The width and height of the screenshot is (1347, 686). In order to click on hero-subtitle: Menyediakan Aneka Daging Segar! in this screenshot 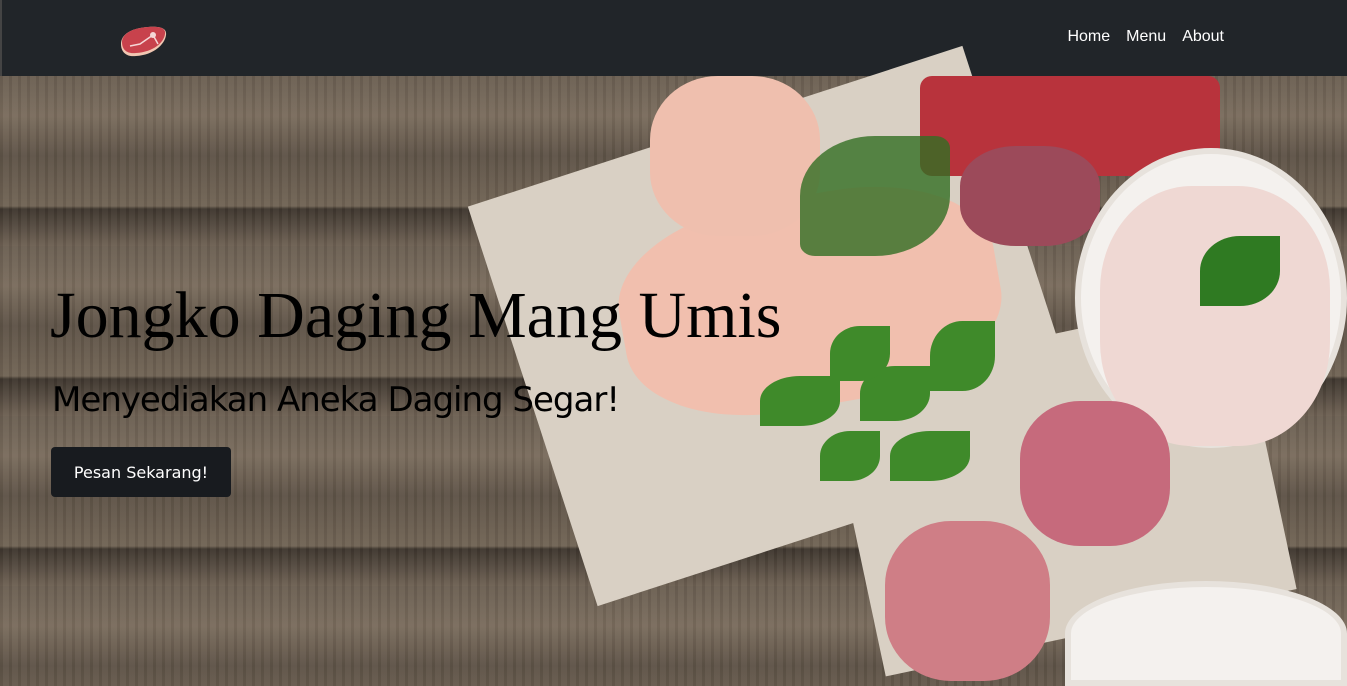, I will do `click(336, 400)`.